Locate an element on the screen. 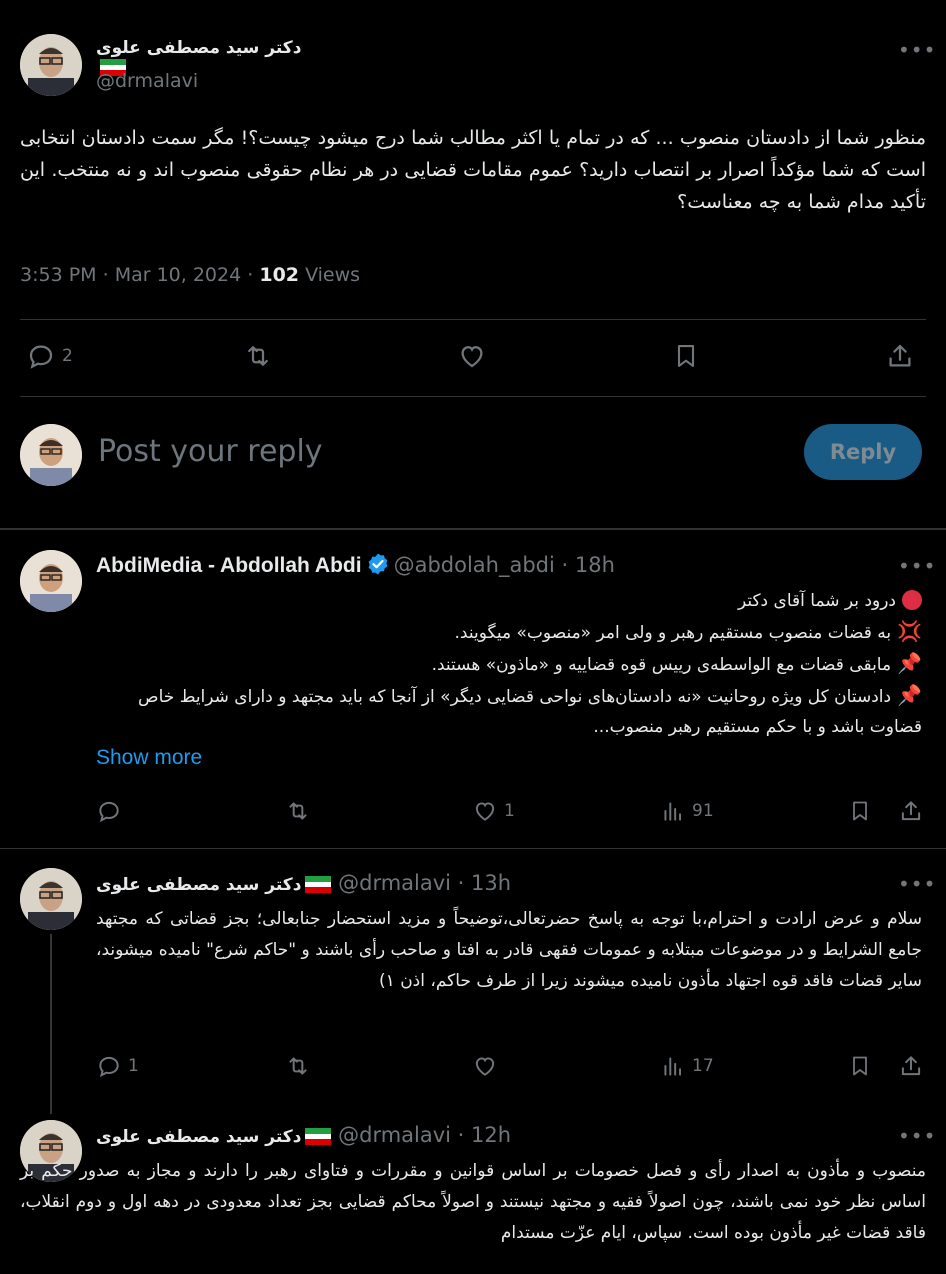  like-count: 1 is located at coordinates (509, 811).